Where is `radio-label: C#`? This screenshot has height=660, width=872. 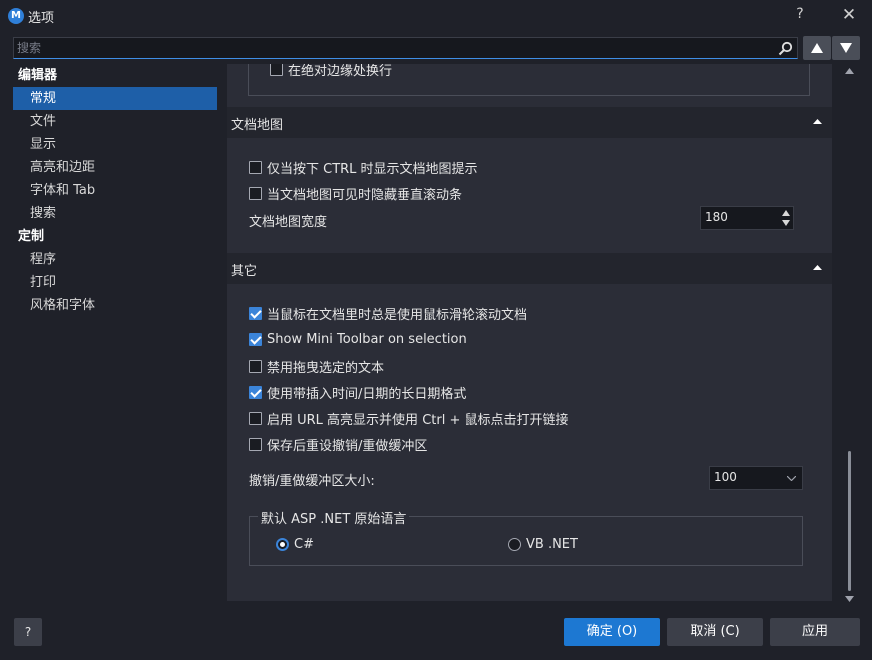 radio-label: C# is located at coordinates (304, 544).